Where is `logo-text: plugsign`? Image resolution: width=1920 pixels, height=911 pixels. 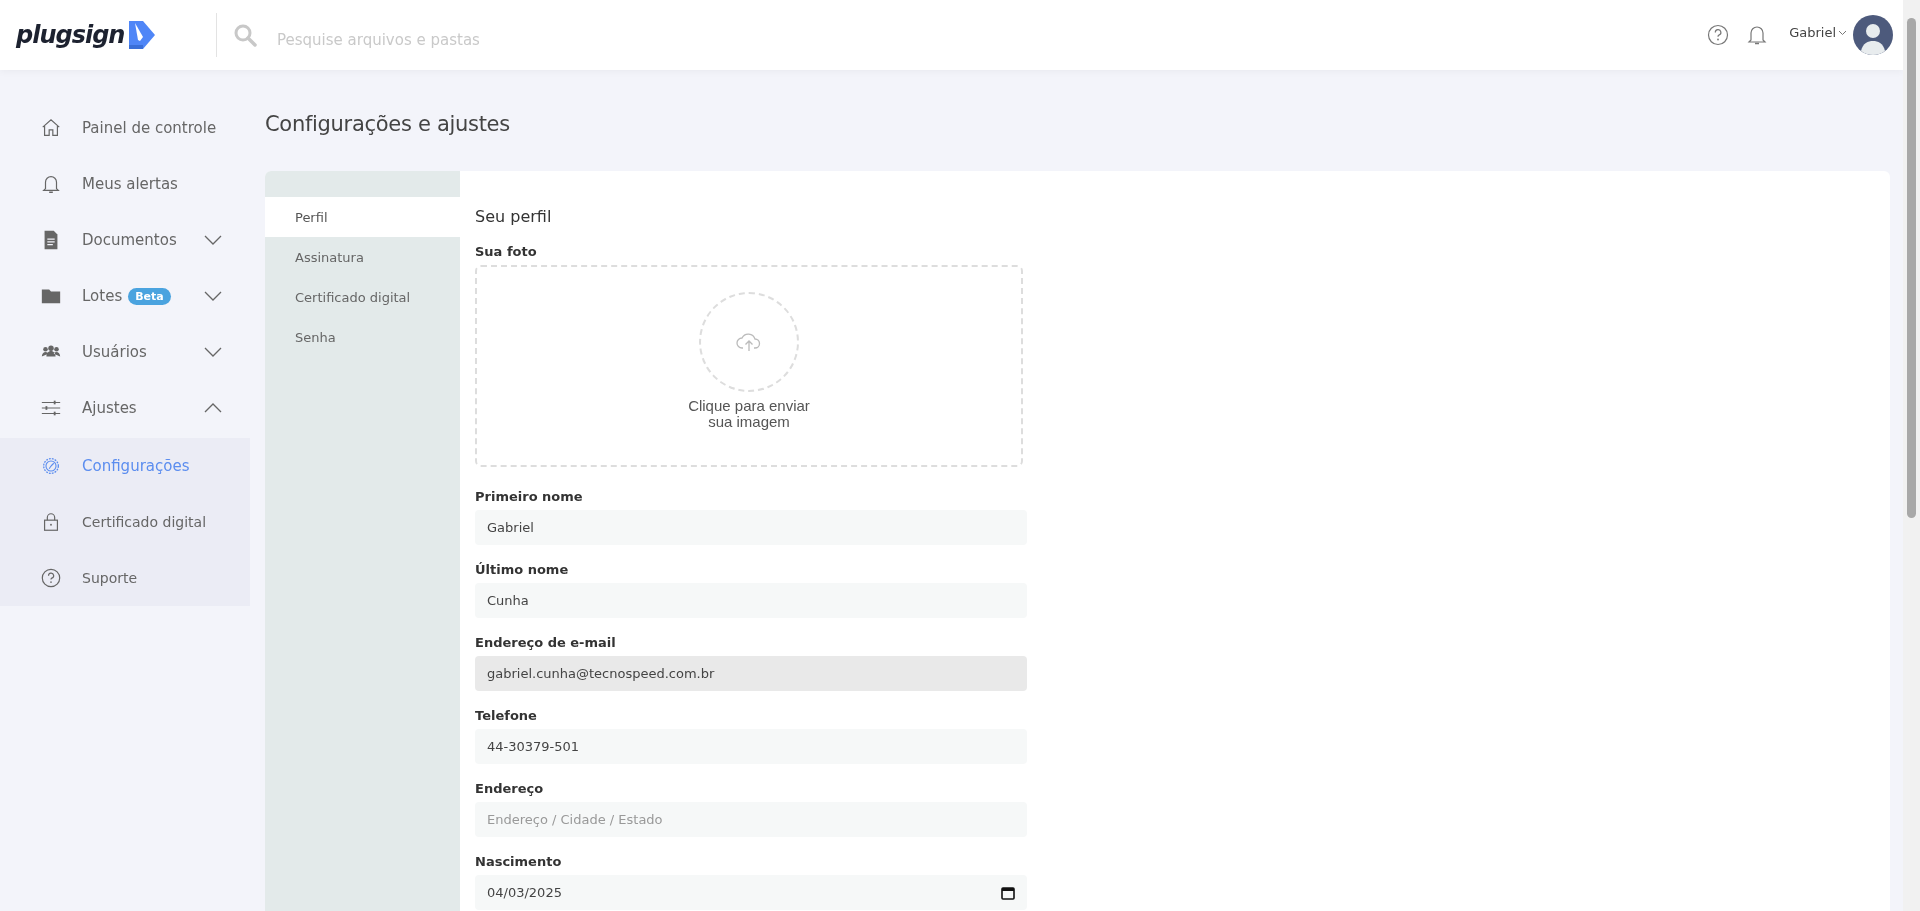 logo-text: plugsign is located at coordinates (70, 35).